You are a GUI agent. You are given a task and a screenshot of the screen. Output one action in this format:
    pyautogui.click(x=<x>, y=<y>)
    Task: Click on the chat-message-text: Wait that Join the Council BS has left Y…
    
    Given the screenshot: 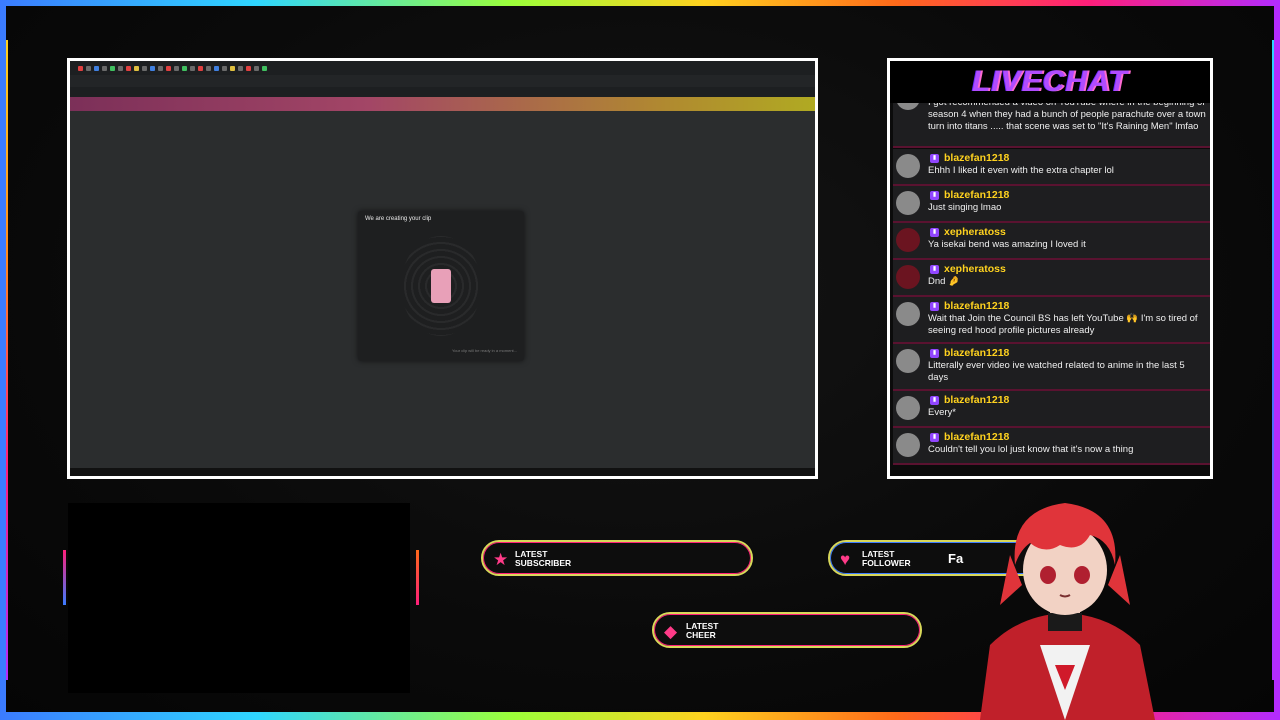 What is the action you would take?
    pyautogui.click(x=1063, y=324)
    